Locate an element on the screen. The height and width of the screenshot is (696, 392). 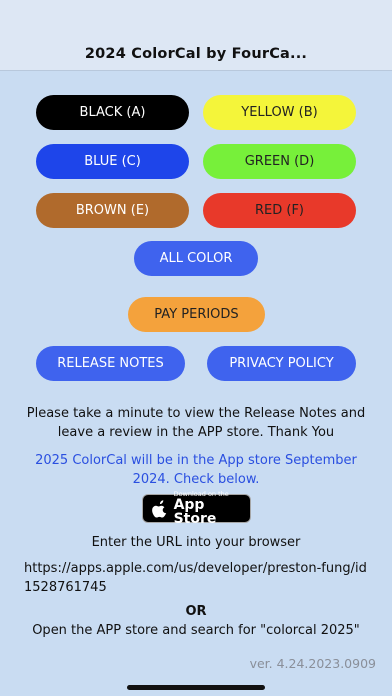
app-store-badge: Download on the App Store is located at coordinates (196, 509).